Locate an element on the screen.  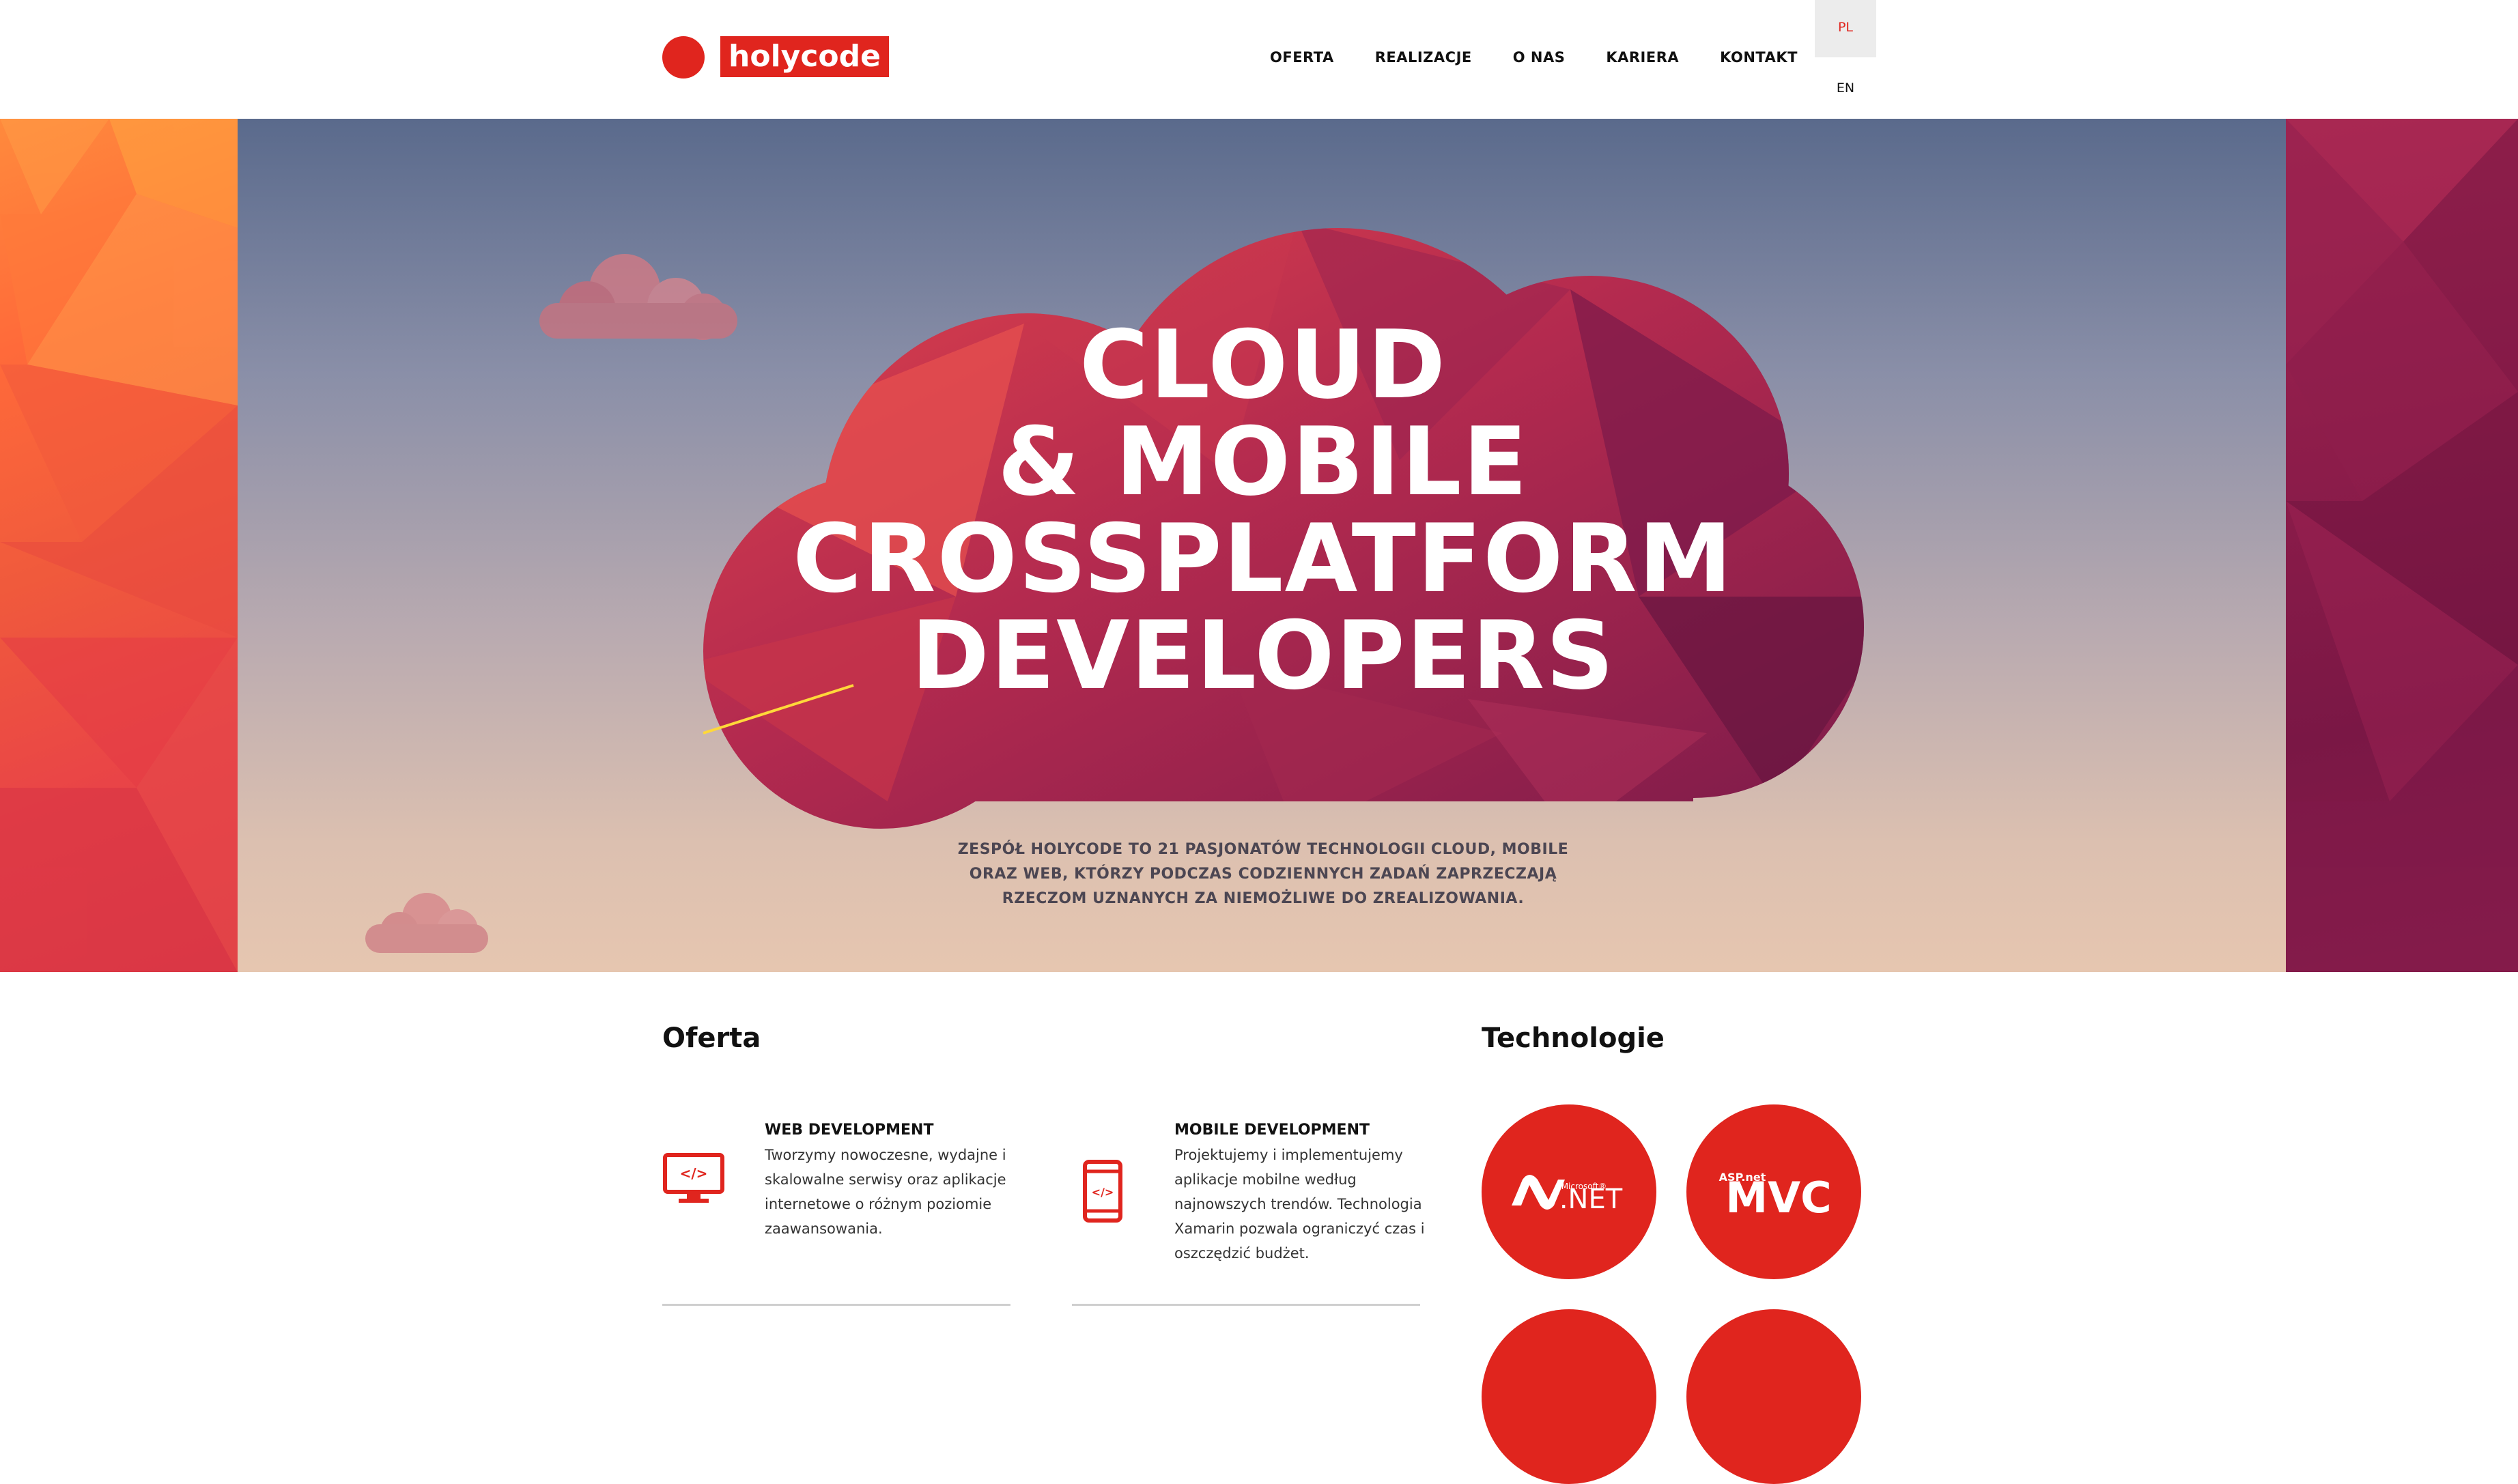
nav-item-realizacje: REALIZACJE is located at coordinates (1423, 57).